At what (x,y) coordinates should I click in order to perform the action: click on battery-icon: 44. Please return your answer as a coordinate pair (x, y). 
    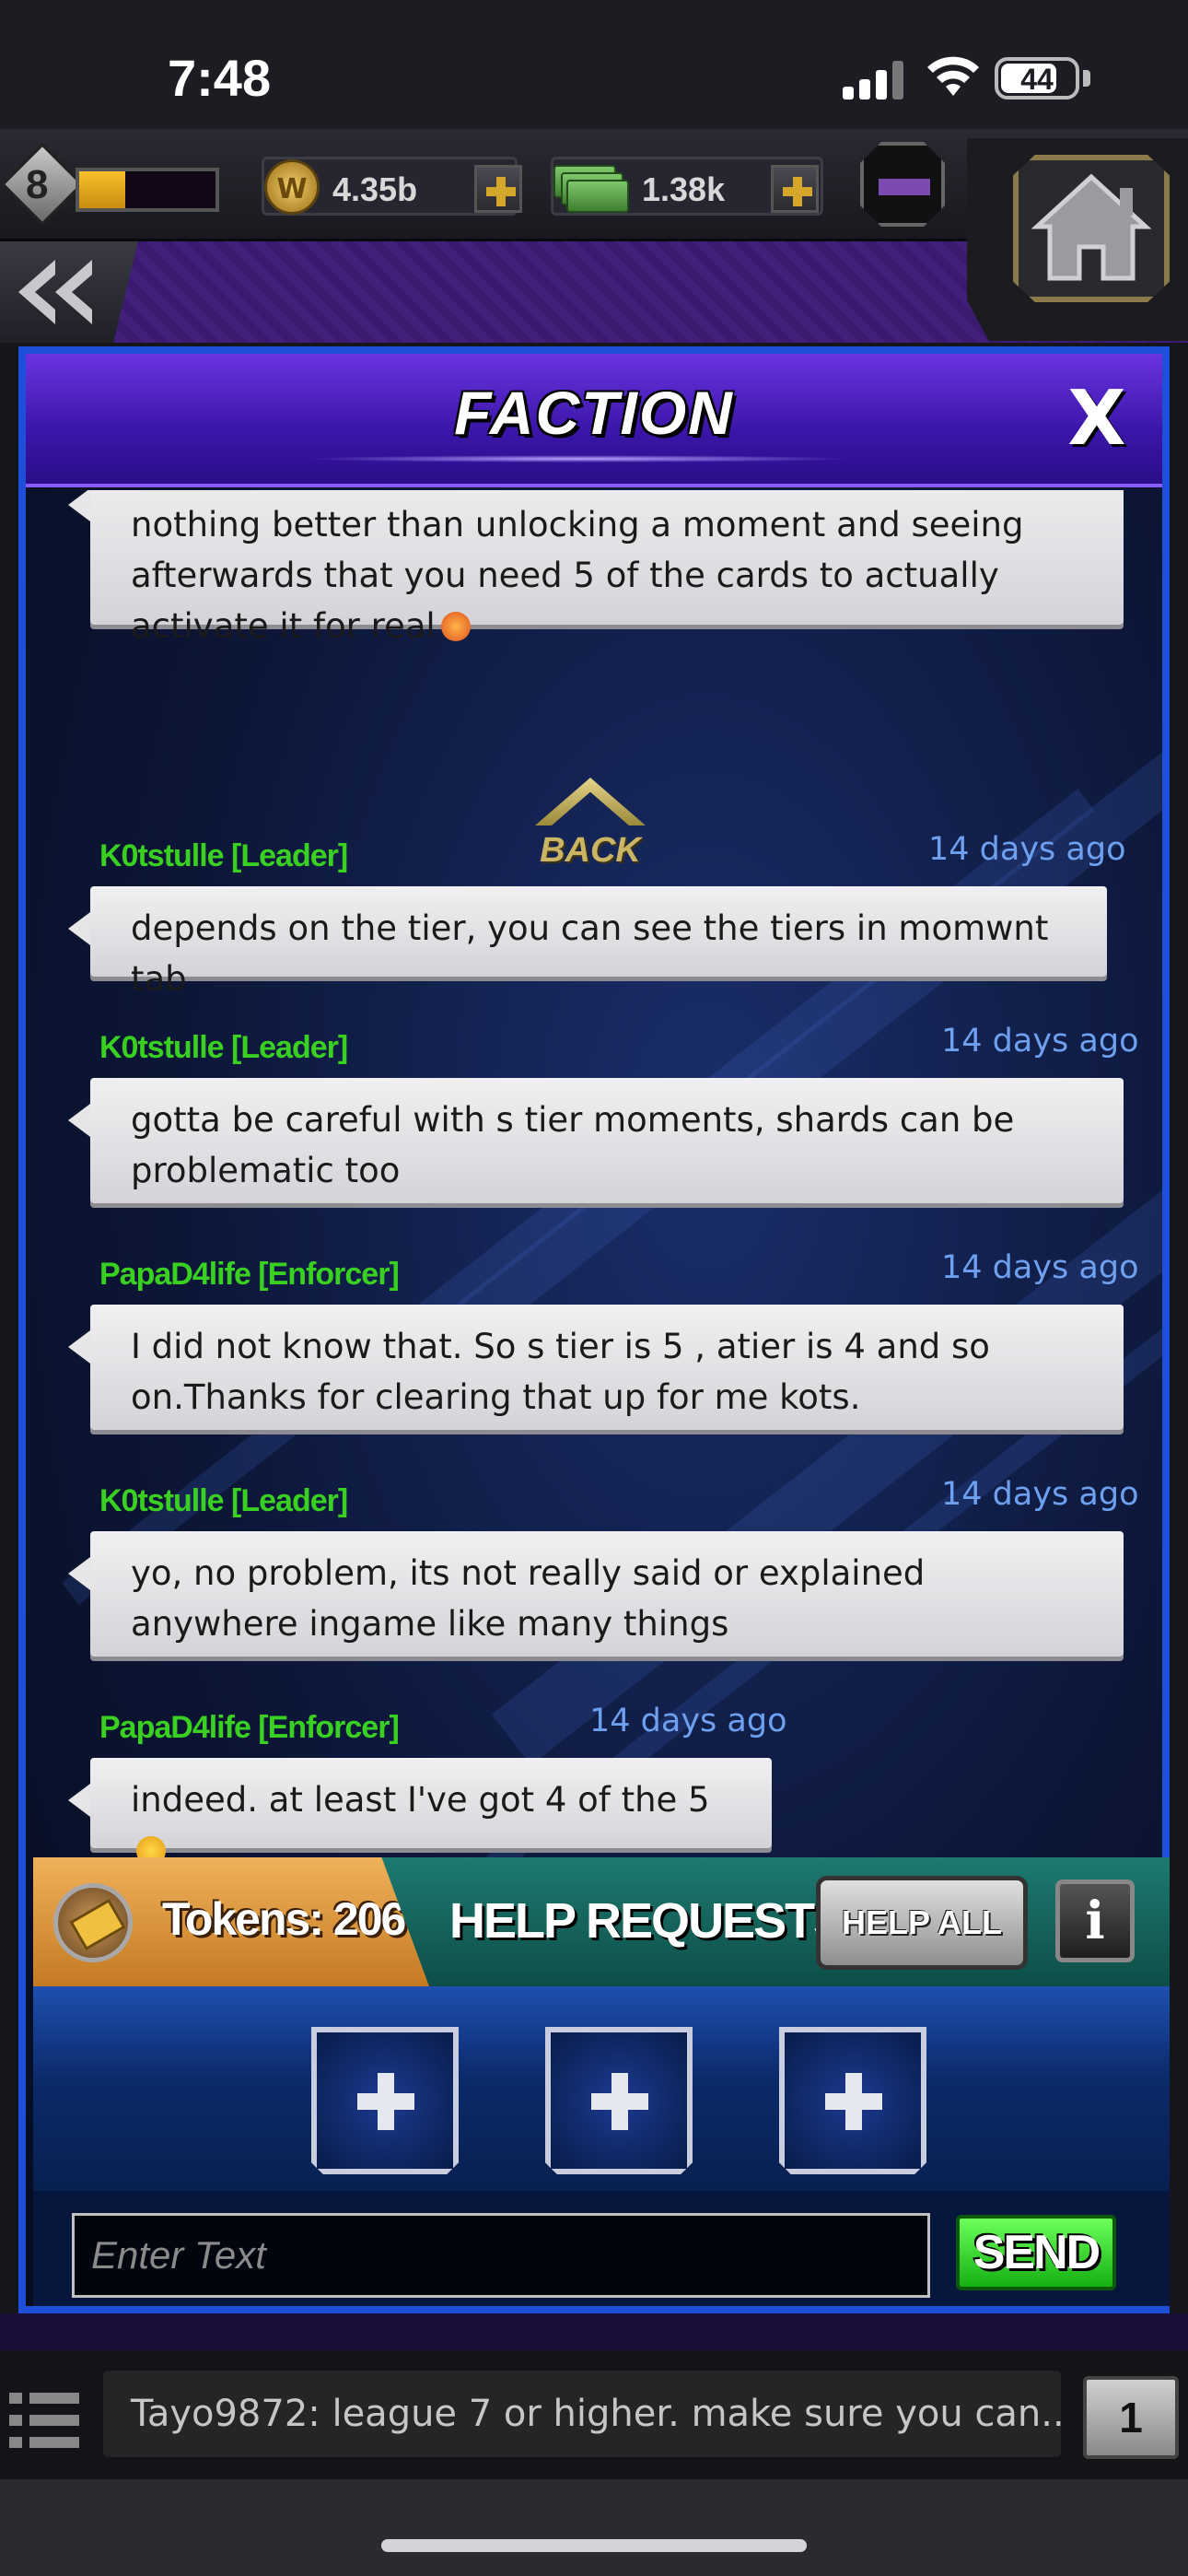
    Looking at the image, I should click on (1037, 78).